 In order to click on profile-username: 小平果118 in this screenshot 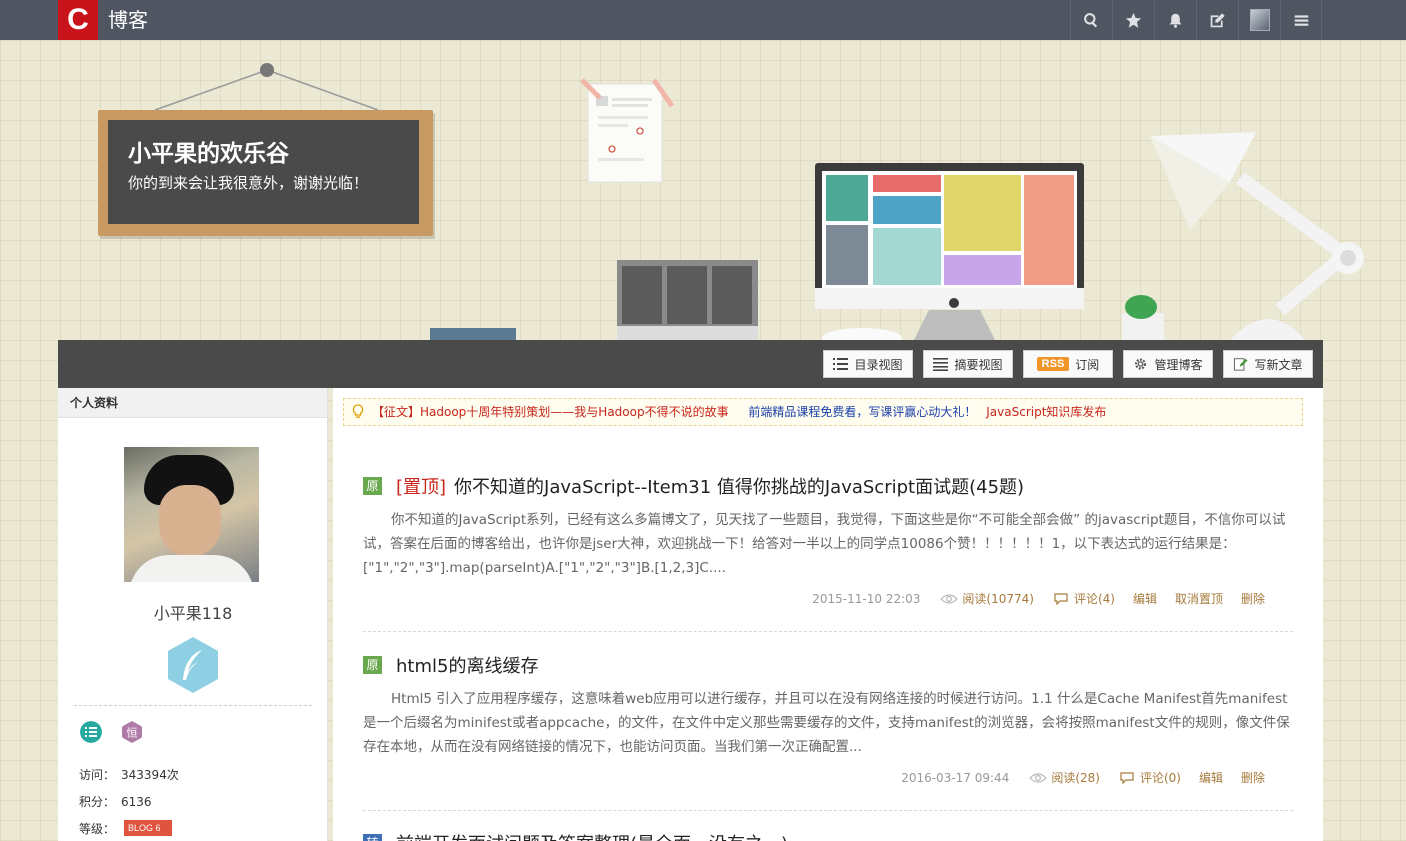, I will do `click(193, 612)`.